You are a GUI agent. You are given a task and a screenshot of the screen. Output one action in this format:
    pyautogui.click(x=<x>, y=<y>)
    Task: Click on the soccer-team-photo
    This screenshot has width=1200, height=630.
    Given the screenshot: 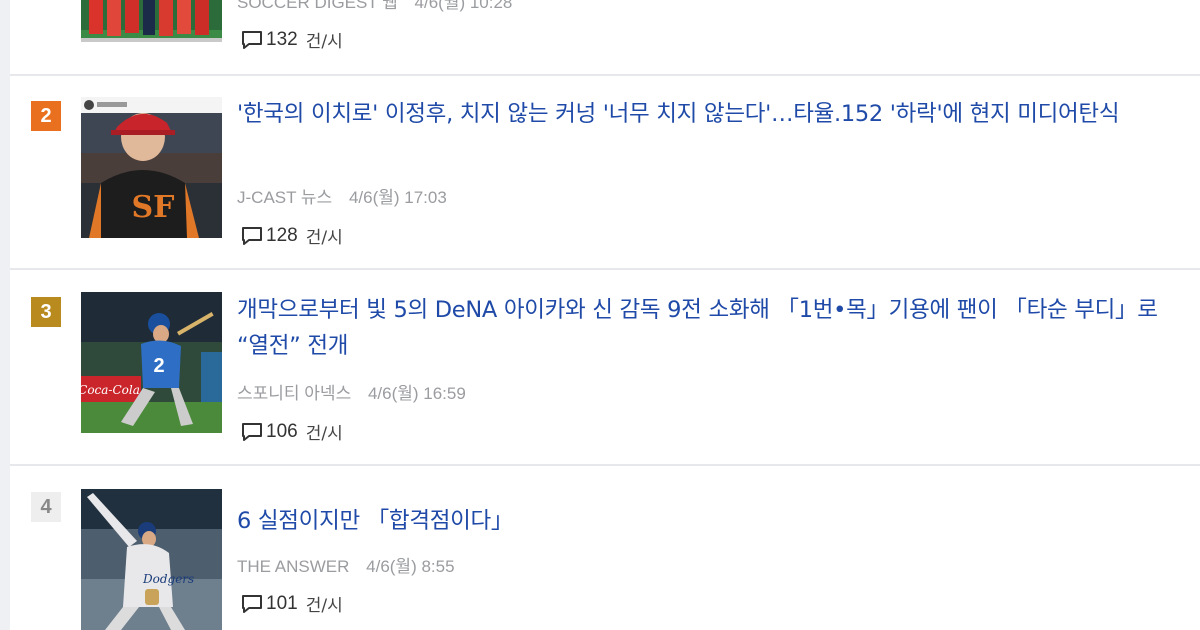 What is the action you would take?
    pyautogui.click(x=151, y=21)
    